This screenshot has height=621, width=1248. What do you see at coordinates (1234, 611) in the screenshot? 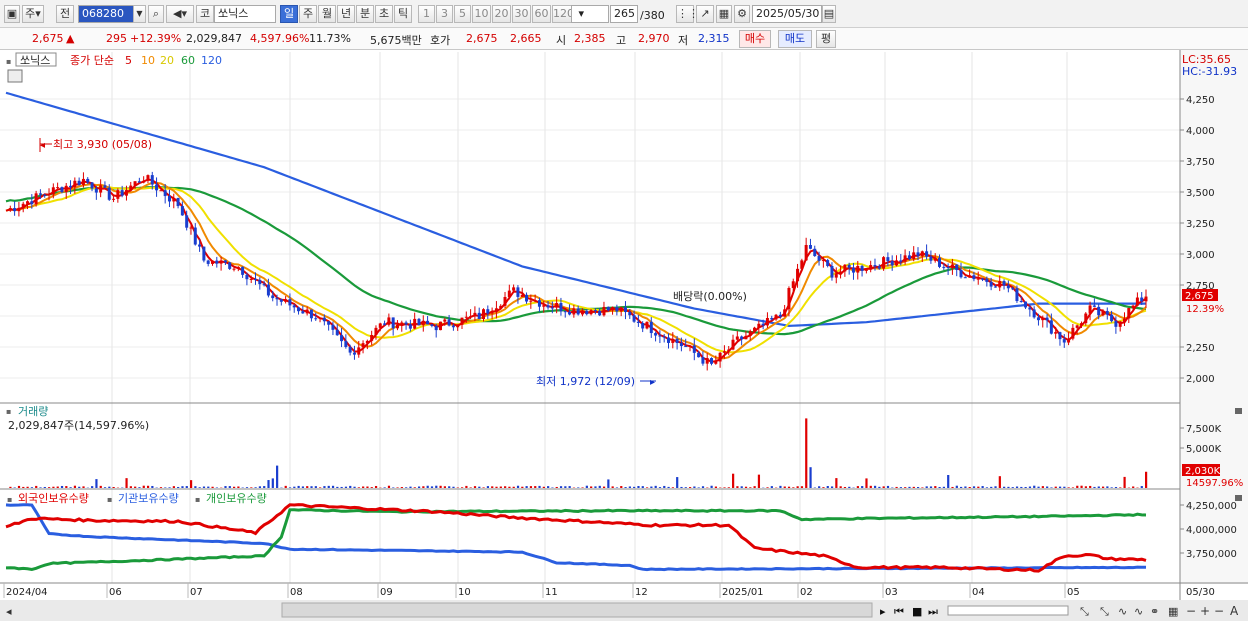
I see `font-size-icon: A` at bounding box center [1234, 611].